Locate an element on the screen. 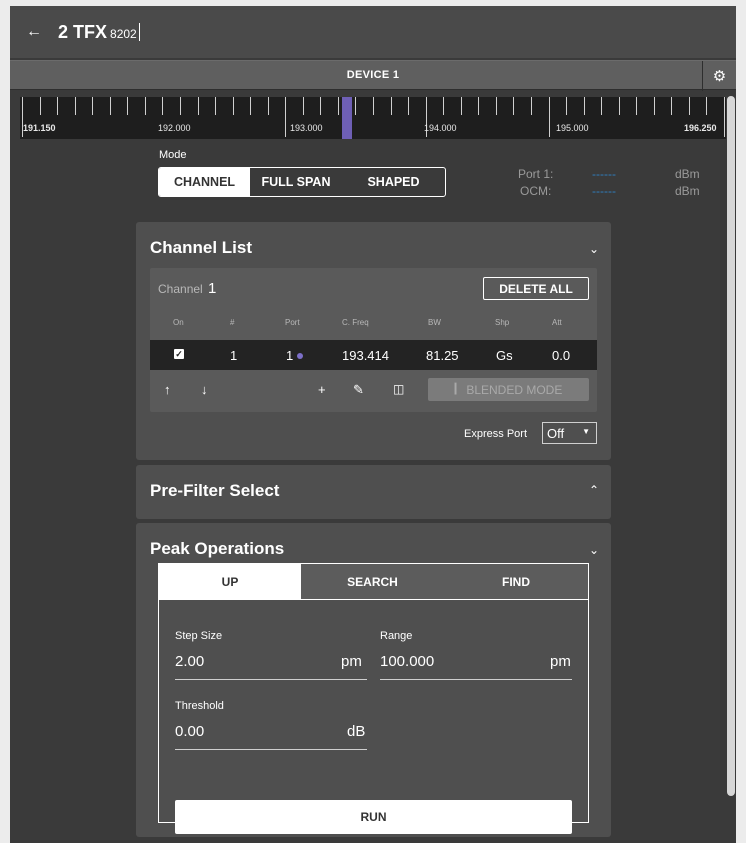 The image size is (746, 843). step-size-input: 2.00 is located at coordinates (189, 661).